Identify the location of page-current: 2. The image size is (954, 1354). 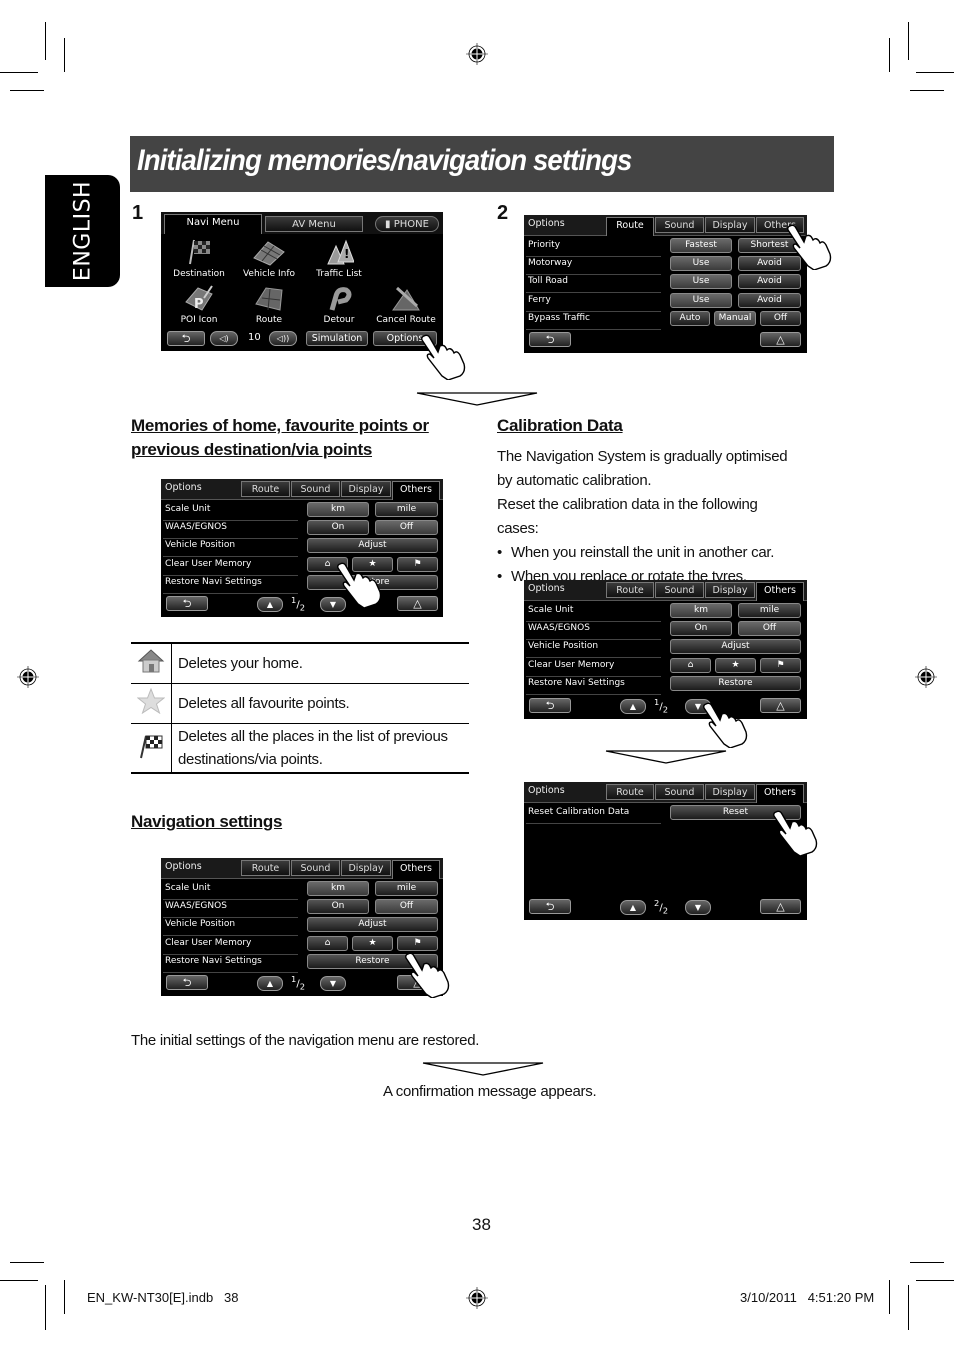
(657, 903).